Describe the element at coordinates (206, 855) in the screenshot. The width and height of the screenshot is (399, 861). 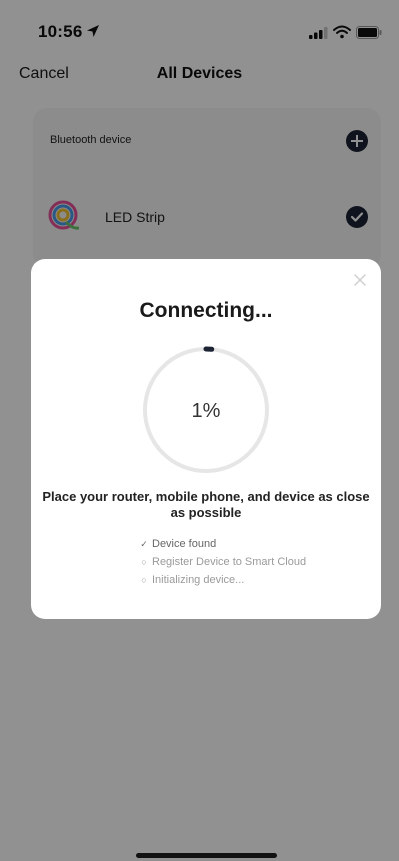
I see `home-indicator` at that location.